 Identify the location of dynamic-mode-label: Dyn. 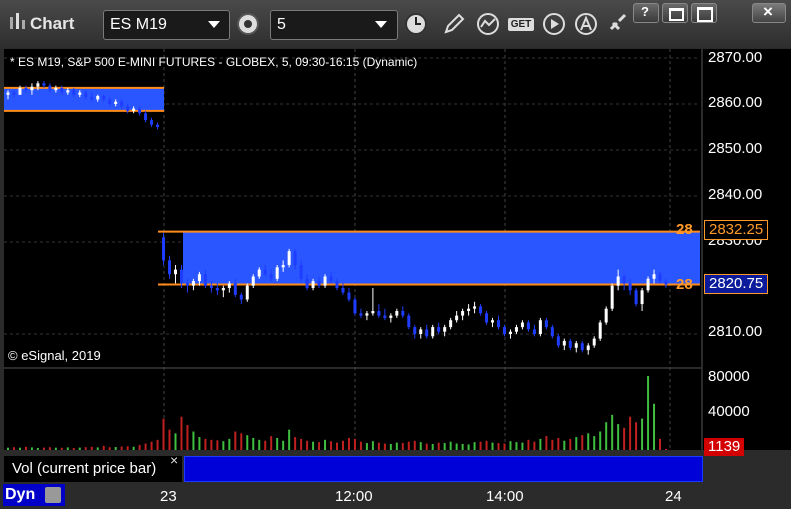
(20, 494).